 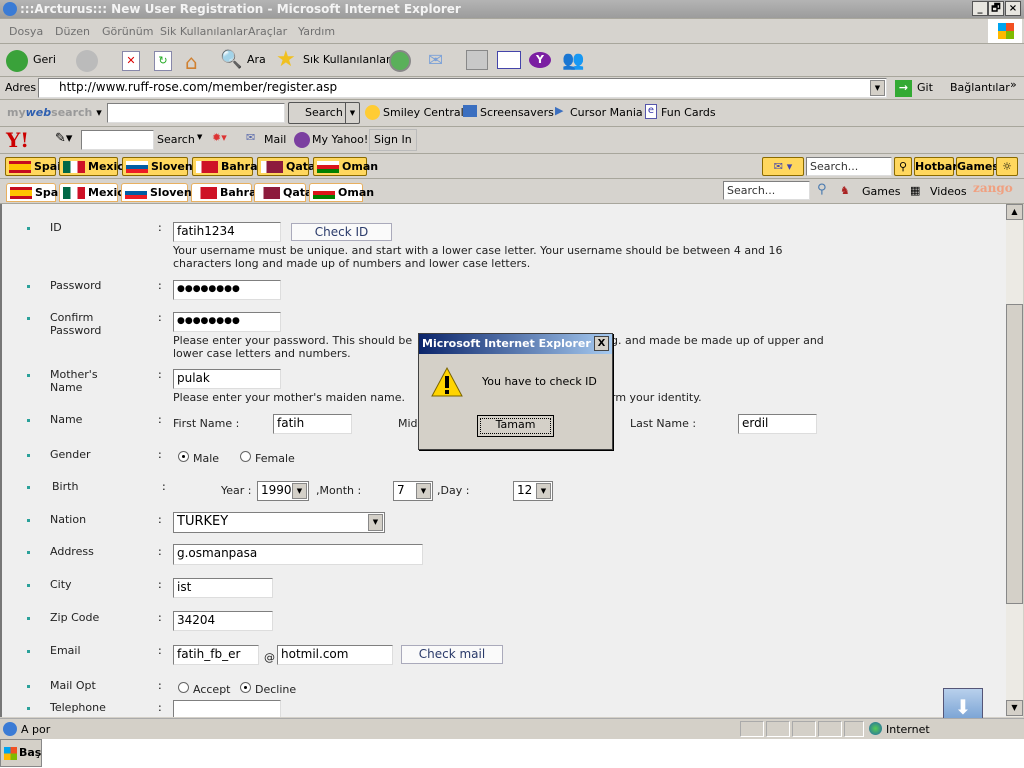 What do you see at coordinates (881, 191) in the screenshot?
I see `zango-games-link: Games` at bounding box center [881, 191].